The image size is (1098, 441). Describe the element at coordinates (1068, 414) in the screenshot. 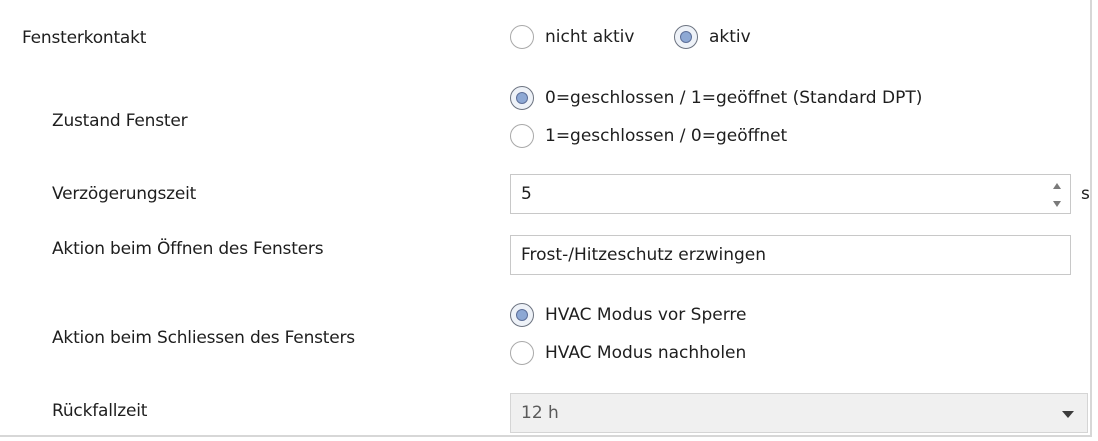

I see `chevron-down-icon` at that location.